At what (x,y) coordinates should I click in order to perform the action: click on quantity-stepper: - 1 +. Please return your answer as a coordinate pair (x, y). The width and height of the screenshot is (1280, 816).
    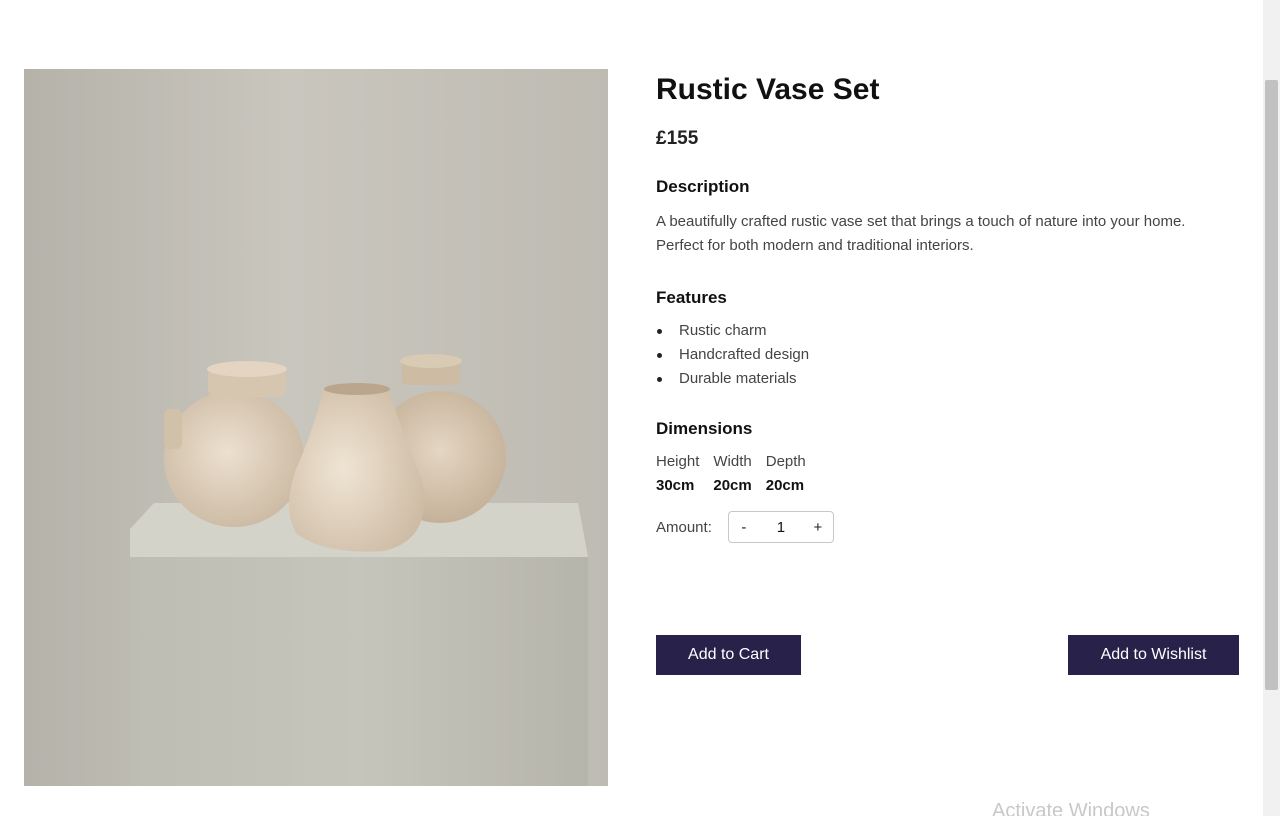
    Looking at the image, I should click on (780, 527).